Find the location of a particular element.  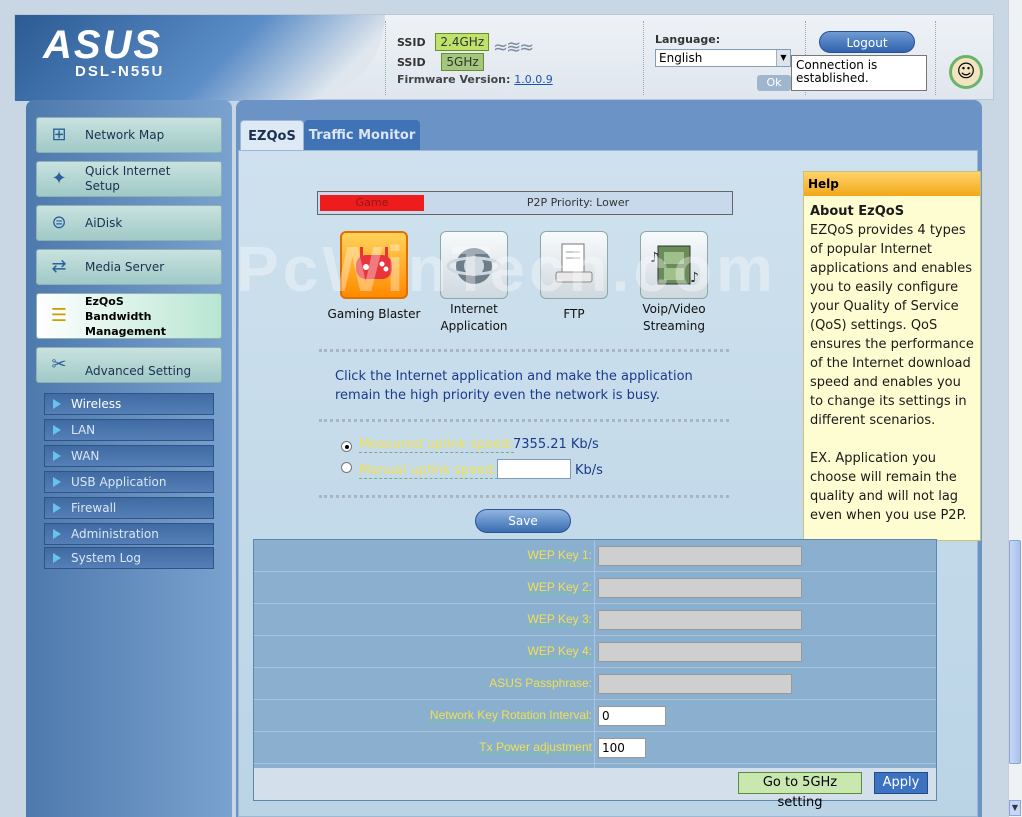

language-ok-button: Ok is located at coordinates (774, 83).